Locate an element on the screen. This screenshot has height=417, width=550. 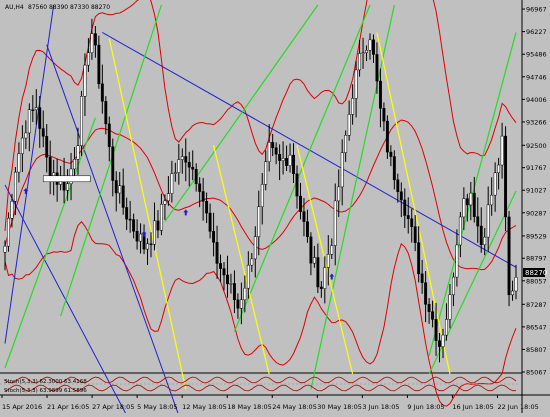
price-tick-label: 90287 is located at coordinates (536, 213).